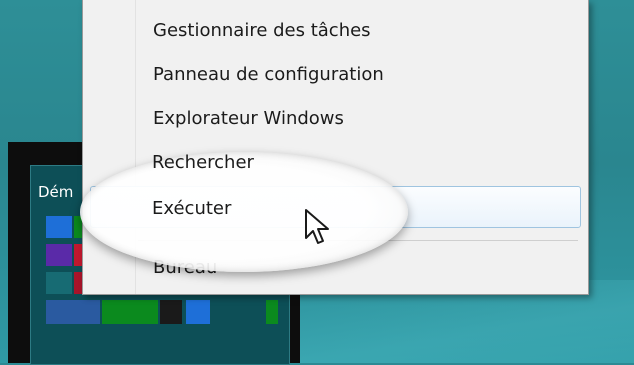  What do you see at coordinates (59, 283) in the screenshot?
I see `tile-teal` at bounding box center [59, 283].